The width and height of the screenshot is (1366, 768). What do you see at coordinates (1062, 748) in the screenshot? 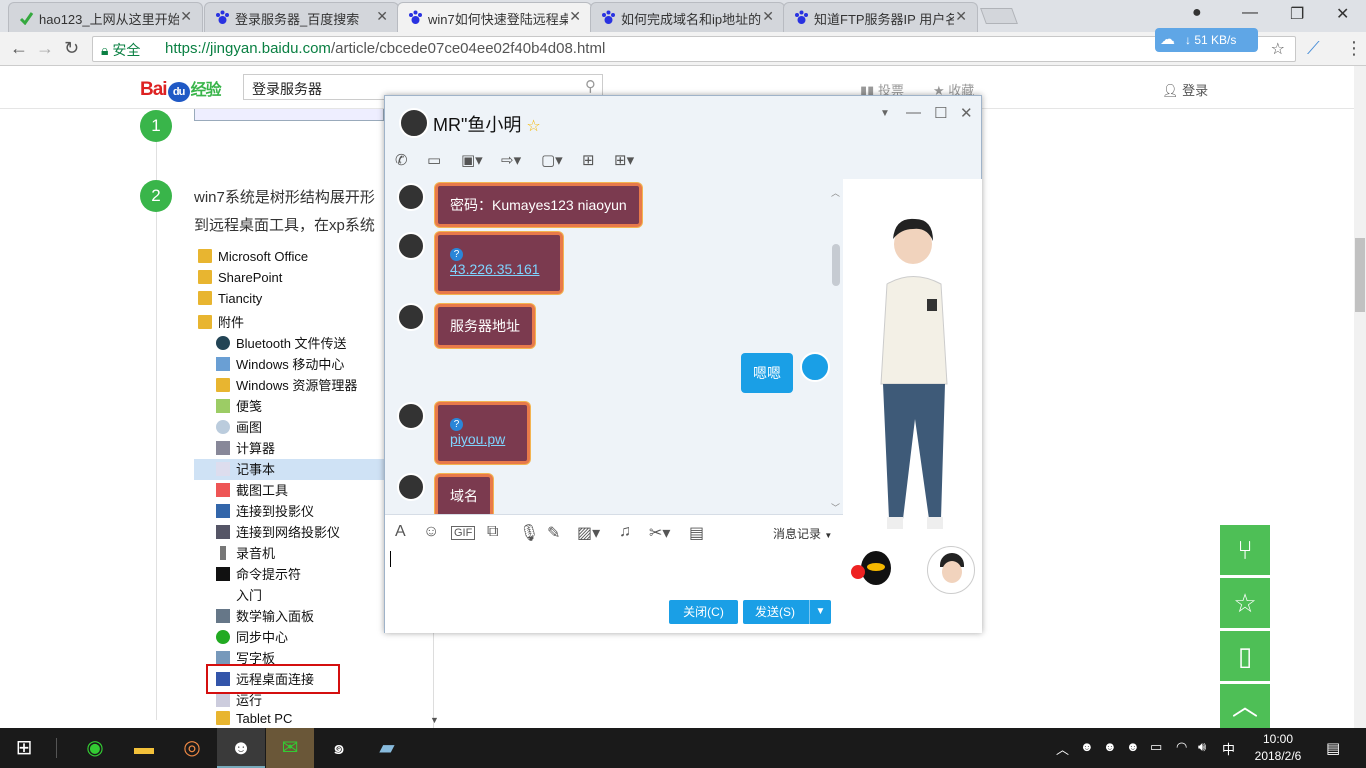
I see `tray-expand-icon: ︿` at bounding box center [1062, 748].